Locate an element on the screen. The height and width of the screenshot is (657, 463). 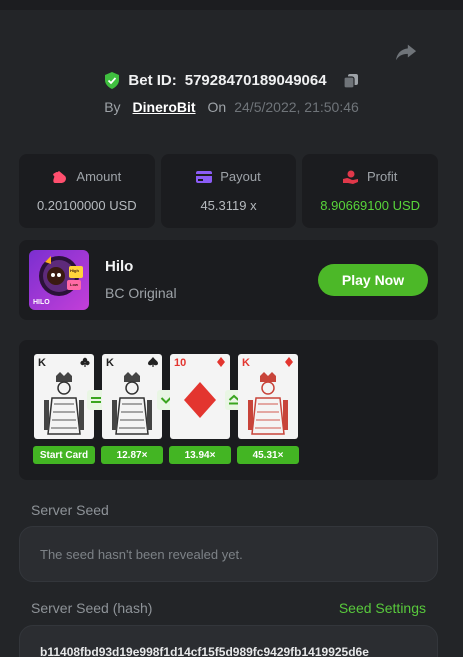
stat-profit-value: 8.90669100 USD is located at coordinates (370, 205).